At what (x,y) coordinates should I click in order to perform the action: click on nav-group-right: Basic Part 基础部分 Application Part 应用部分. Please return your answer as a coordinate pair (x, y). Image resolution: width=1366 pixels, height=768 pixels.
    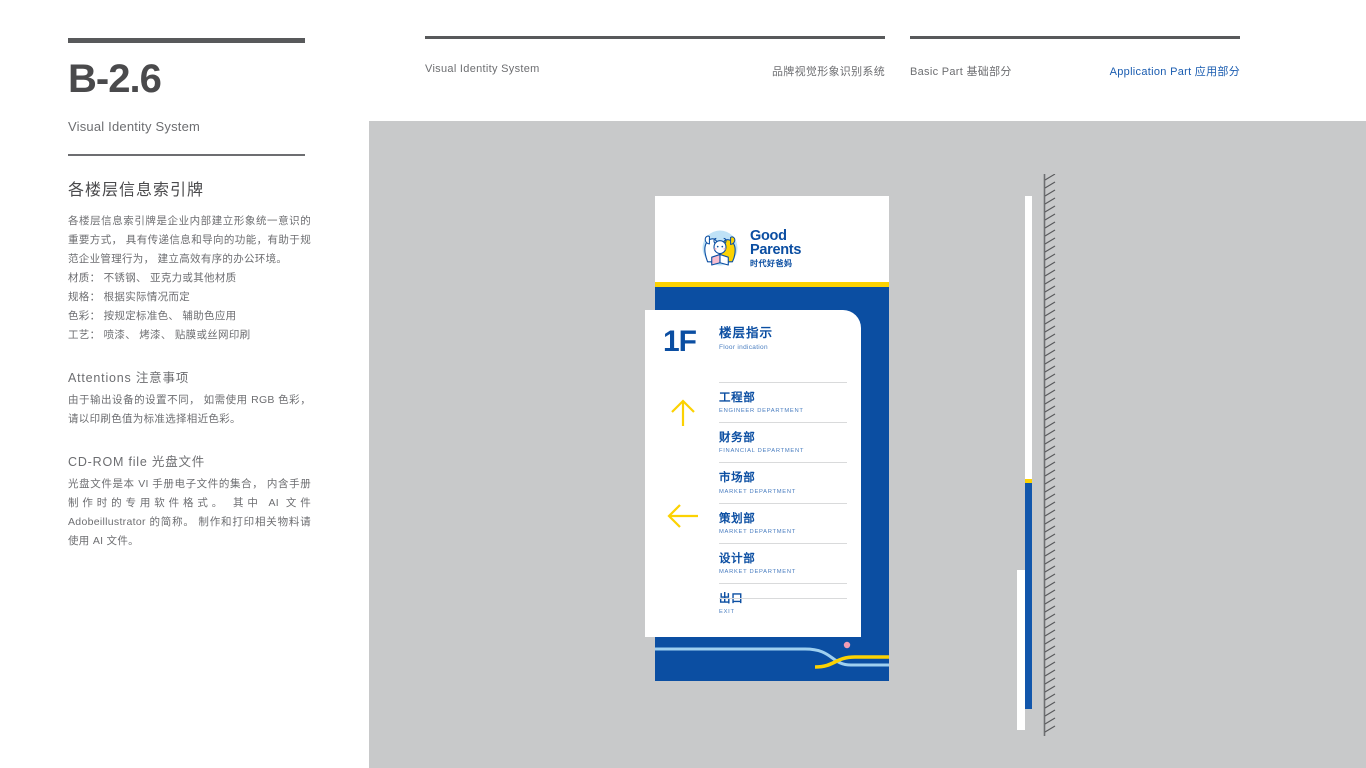
    Looking at the image, I should click on (1075, 57).